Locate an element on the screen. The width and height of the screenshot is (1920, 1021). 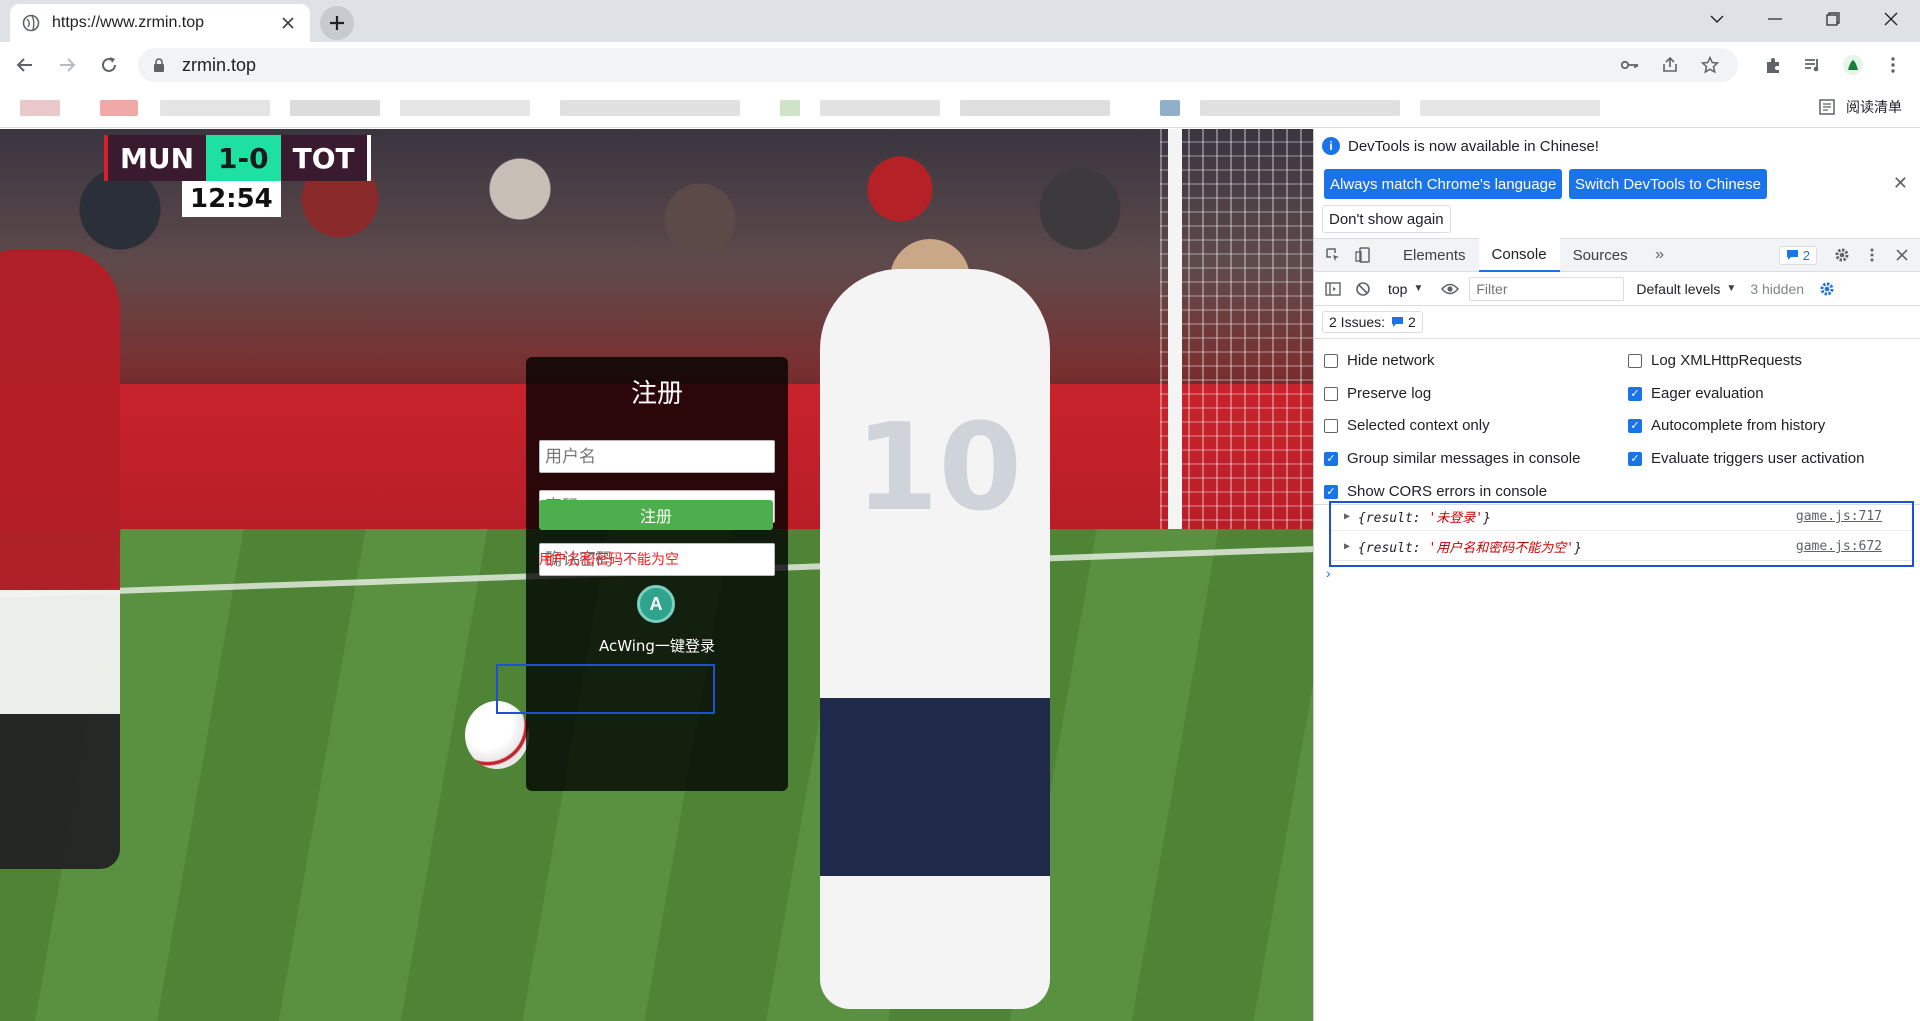
close-banner-icon: ✕ is located at coordinates (1900, 183).